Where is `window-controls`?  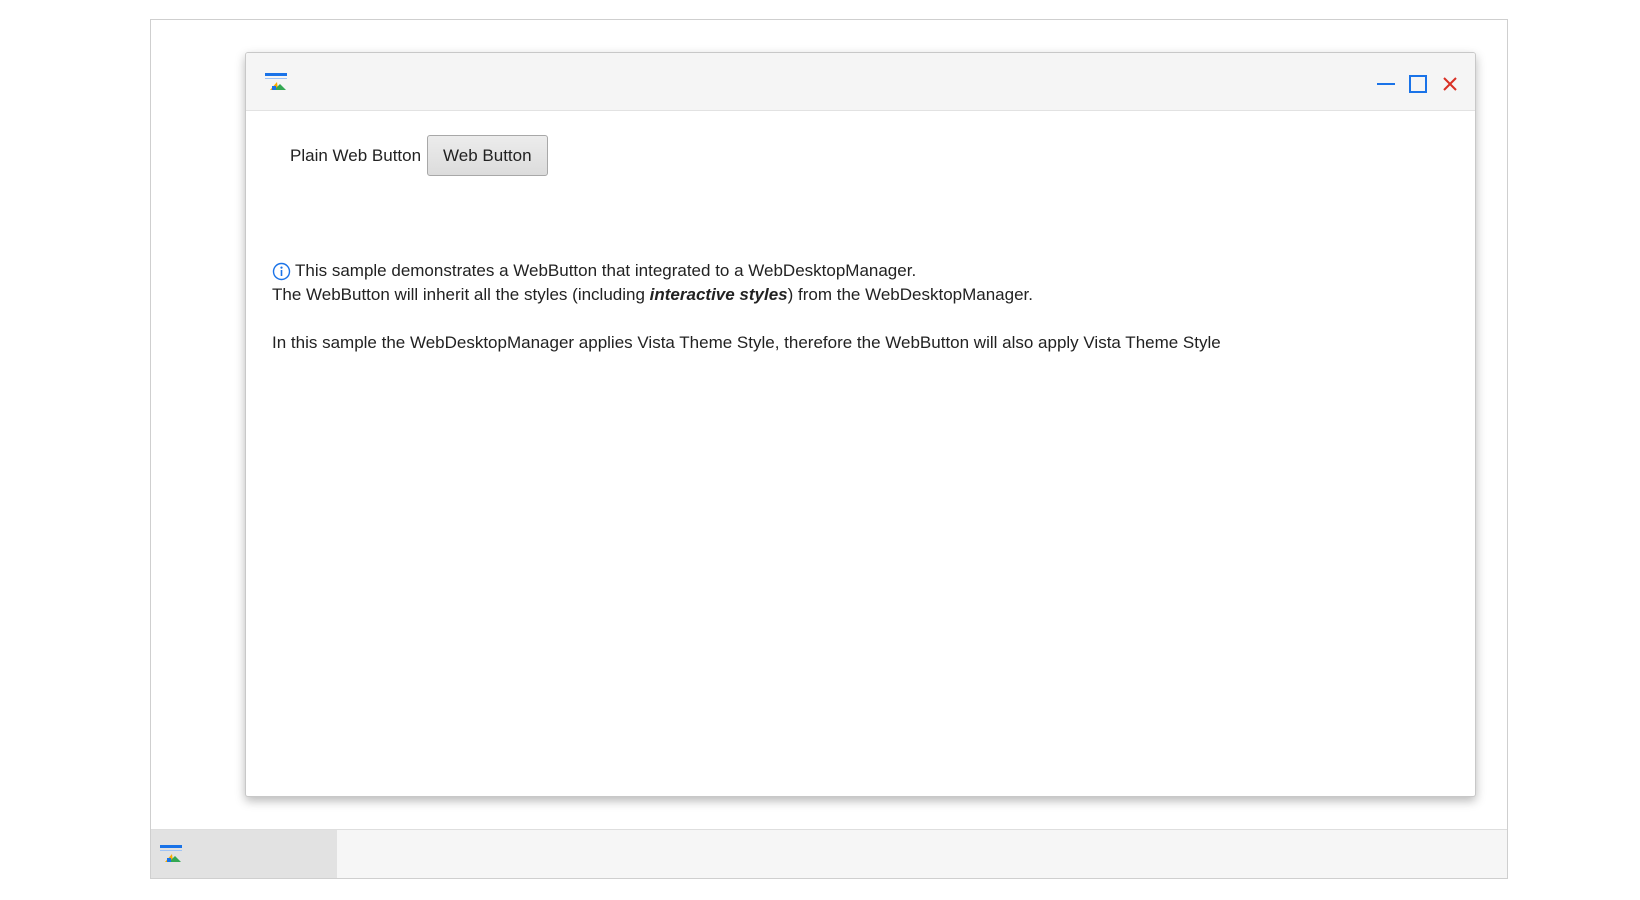
window-controls is located at coordinates (1418, 84).